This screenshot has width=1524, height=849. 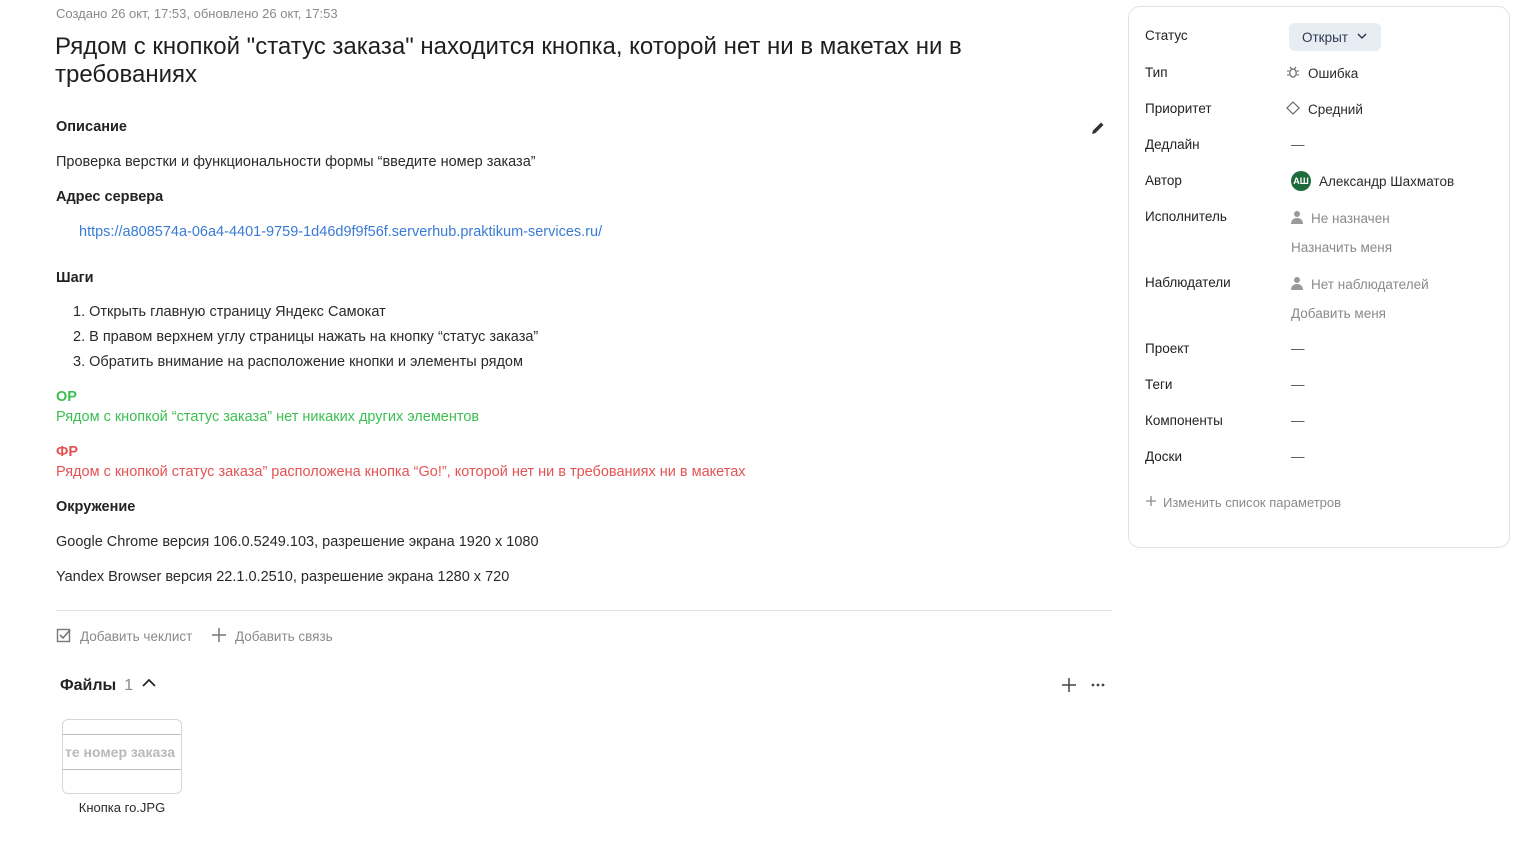 I want to click on boards-value: —, so click(x=1298, y=456).